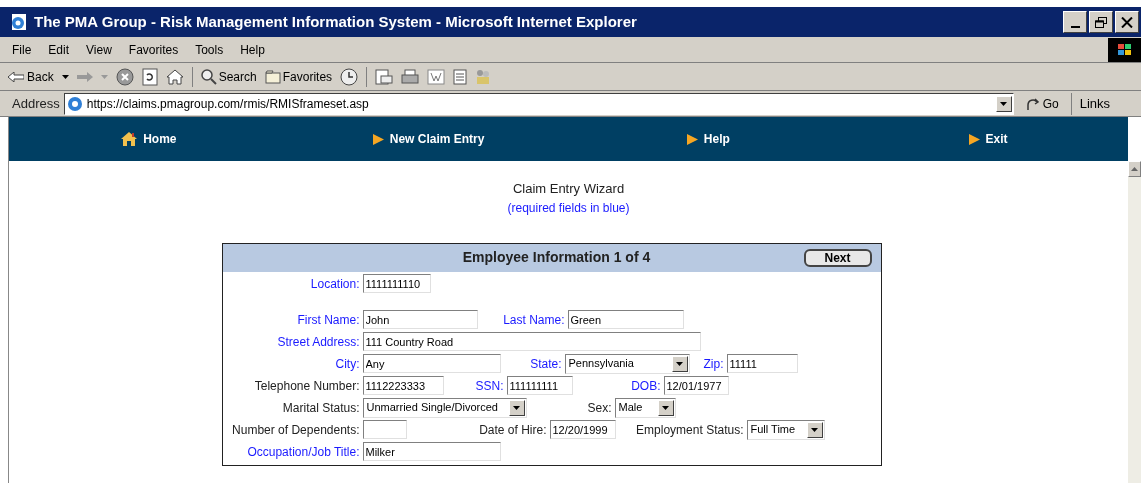 The image size is (1141, 483). What do you see at coordinates (546, 364) in the screenshot?
I see `field-label: State:` at bounding box center [546, 364].